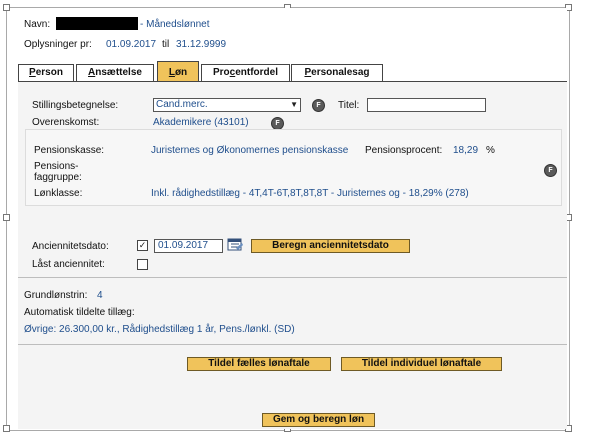  I want to click on tab-label: Ansættelse, so click(115, 72).